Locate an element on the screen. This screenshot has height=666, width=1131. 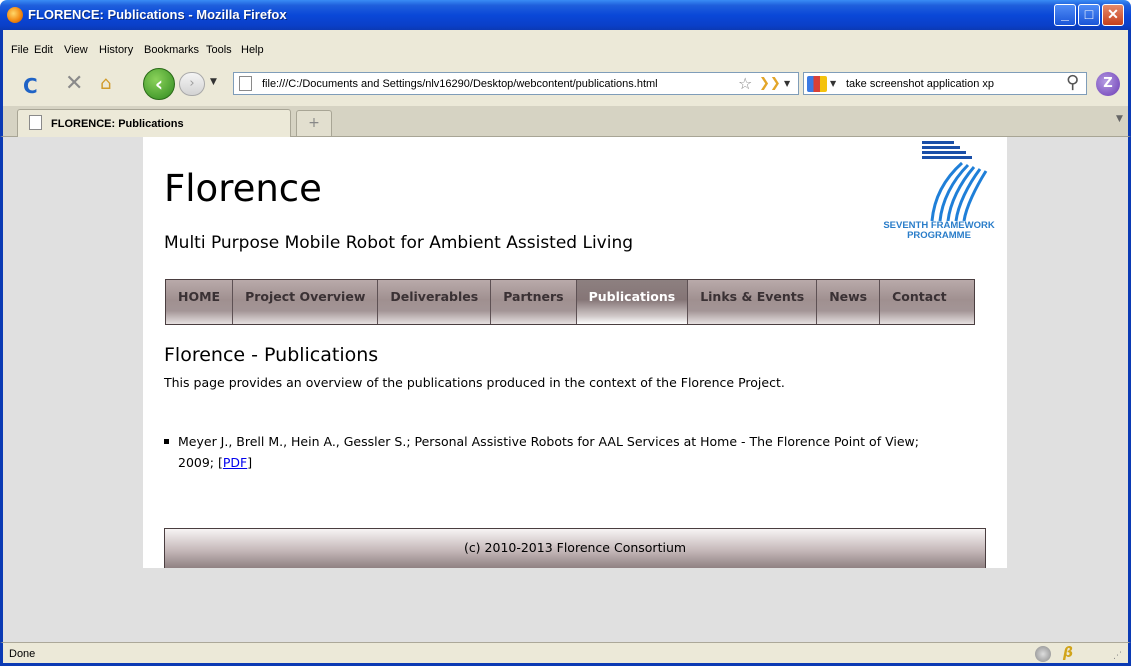
stop-icon: ✕ is located at coordinates (74, 83).